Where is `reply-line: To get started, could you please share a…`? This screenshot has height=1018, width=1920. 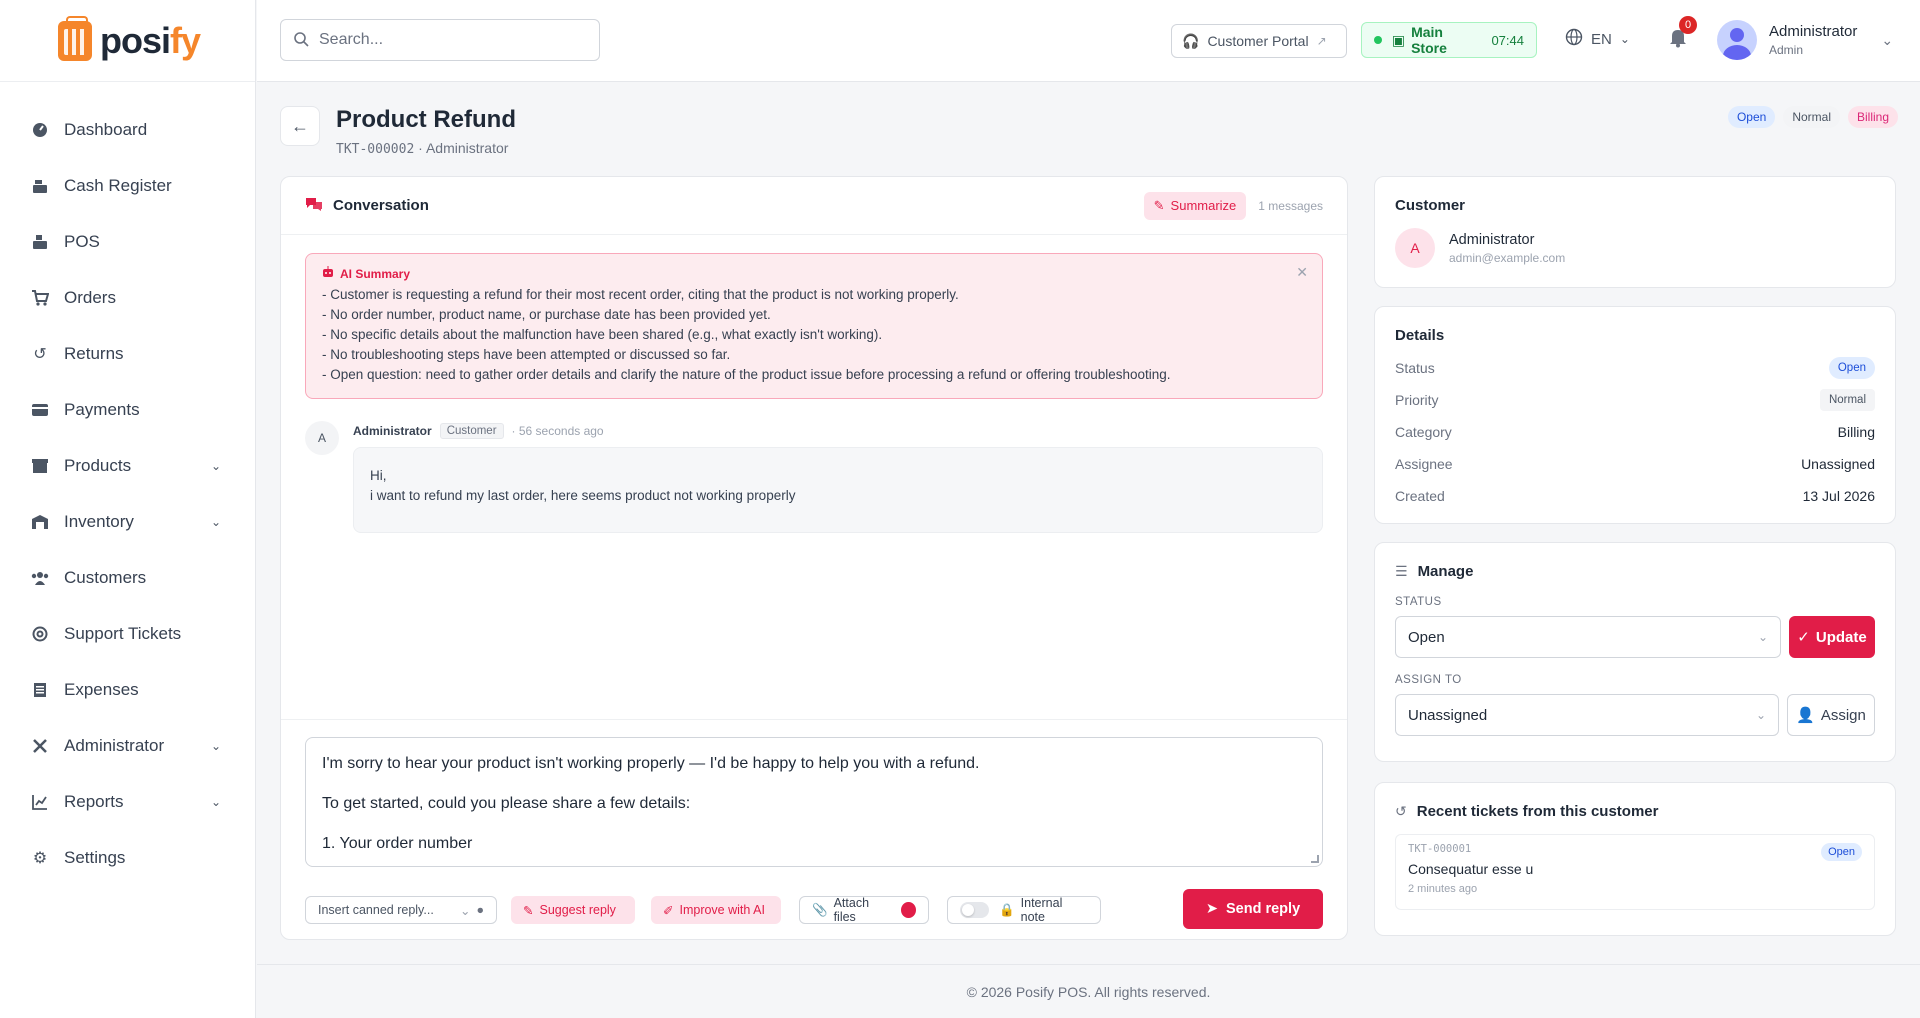 reply-line: To get started, could you please share a… is located at coordinates (506, 803).